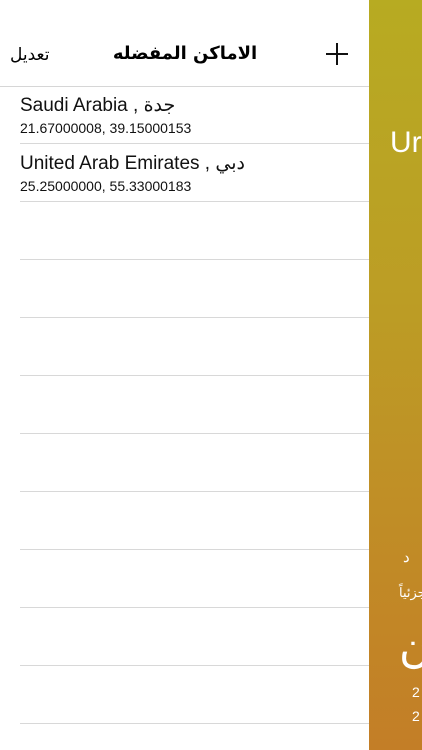 This screenshot has width=422, height=750. What do you see at coordinates (337, 54) in the screenshot?
I see `plus-icon` at bounding box center [337, 54].